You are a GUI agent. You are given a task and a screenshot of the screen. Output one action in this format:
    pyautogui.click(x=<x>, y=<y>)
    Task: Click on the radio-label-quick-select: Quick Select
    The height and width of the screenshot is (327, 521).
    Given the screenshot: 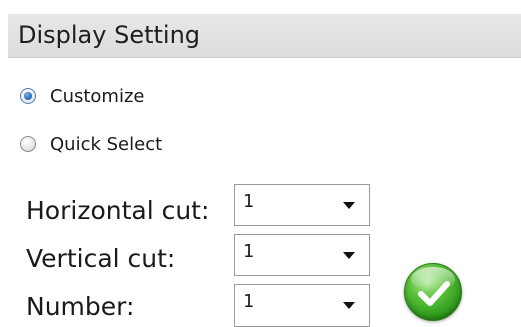 What is the action you would take?
    pyautogui.click(x=106, y=144)
    